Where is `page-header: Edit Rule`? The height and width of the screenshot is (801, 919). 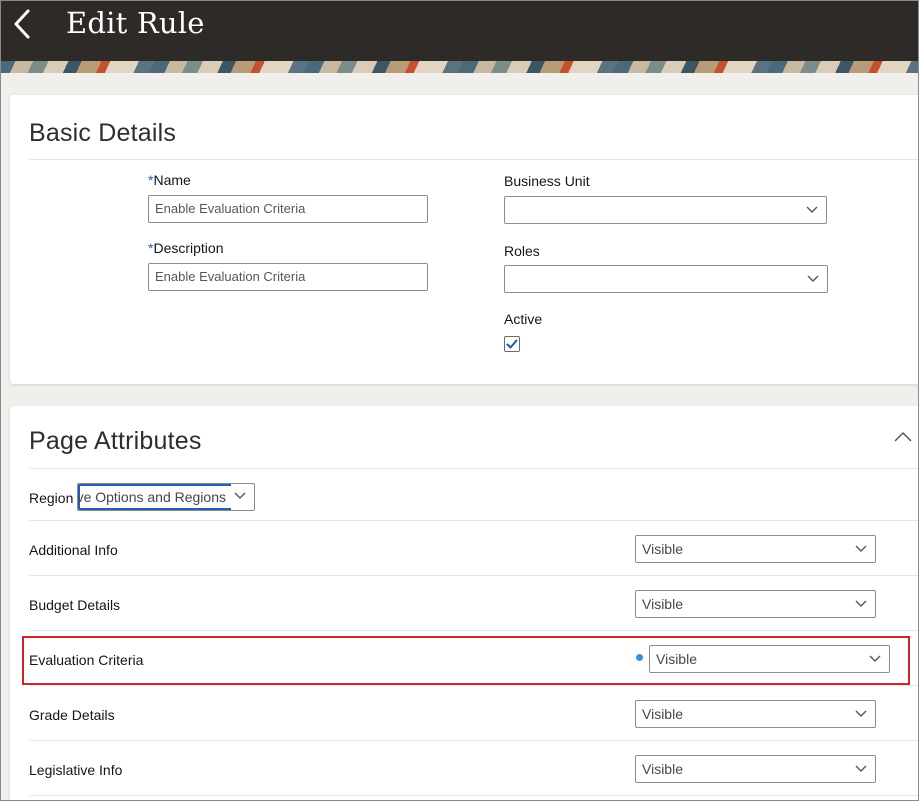
page-header: Edit Rule is located at coordinates (459, 30).